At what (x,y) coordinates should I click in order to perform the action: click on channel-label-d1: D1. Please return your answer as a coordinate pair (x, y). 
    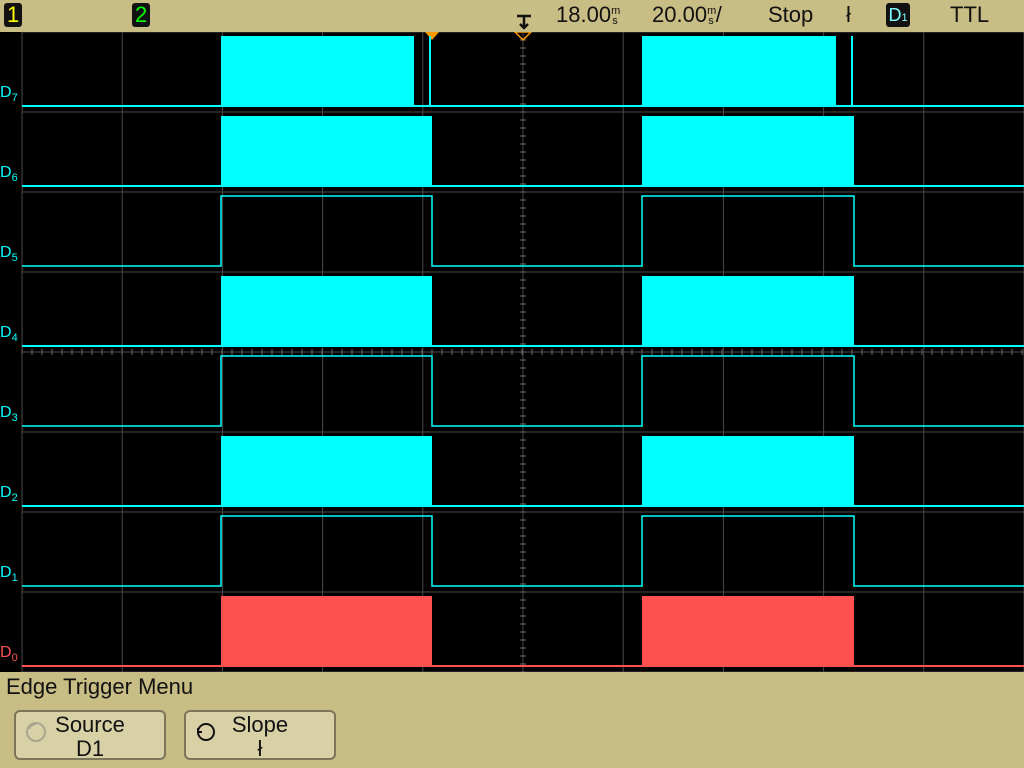
    Looking at the image, I should click on (9, 574).